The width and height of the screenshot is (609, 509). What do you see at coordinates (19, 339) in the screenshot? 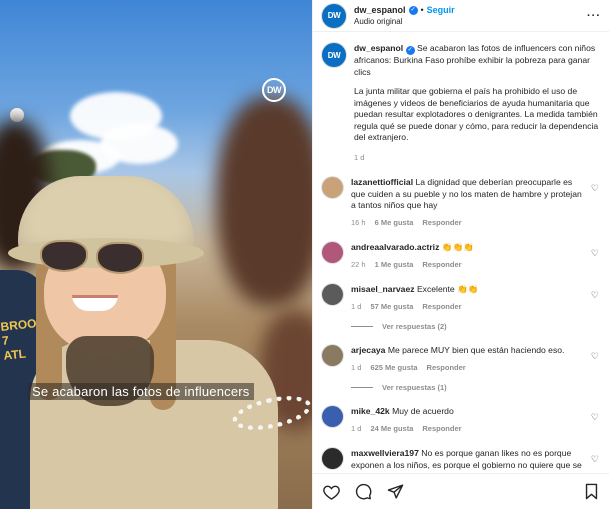
I see `shirt-print: BROO 7 ATL` at bounding box center [19, 339].